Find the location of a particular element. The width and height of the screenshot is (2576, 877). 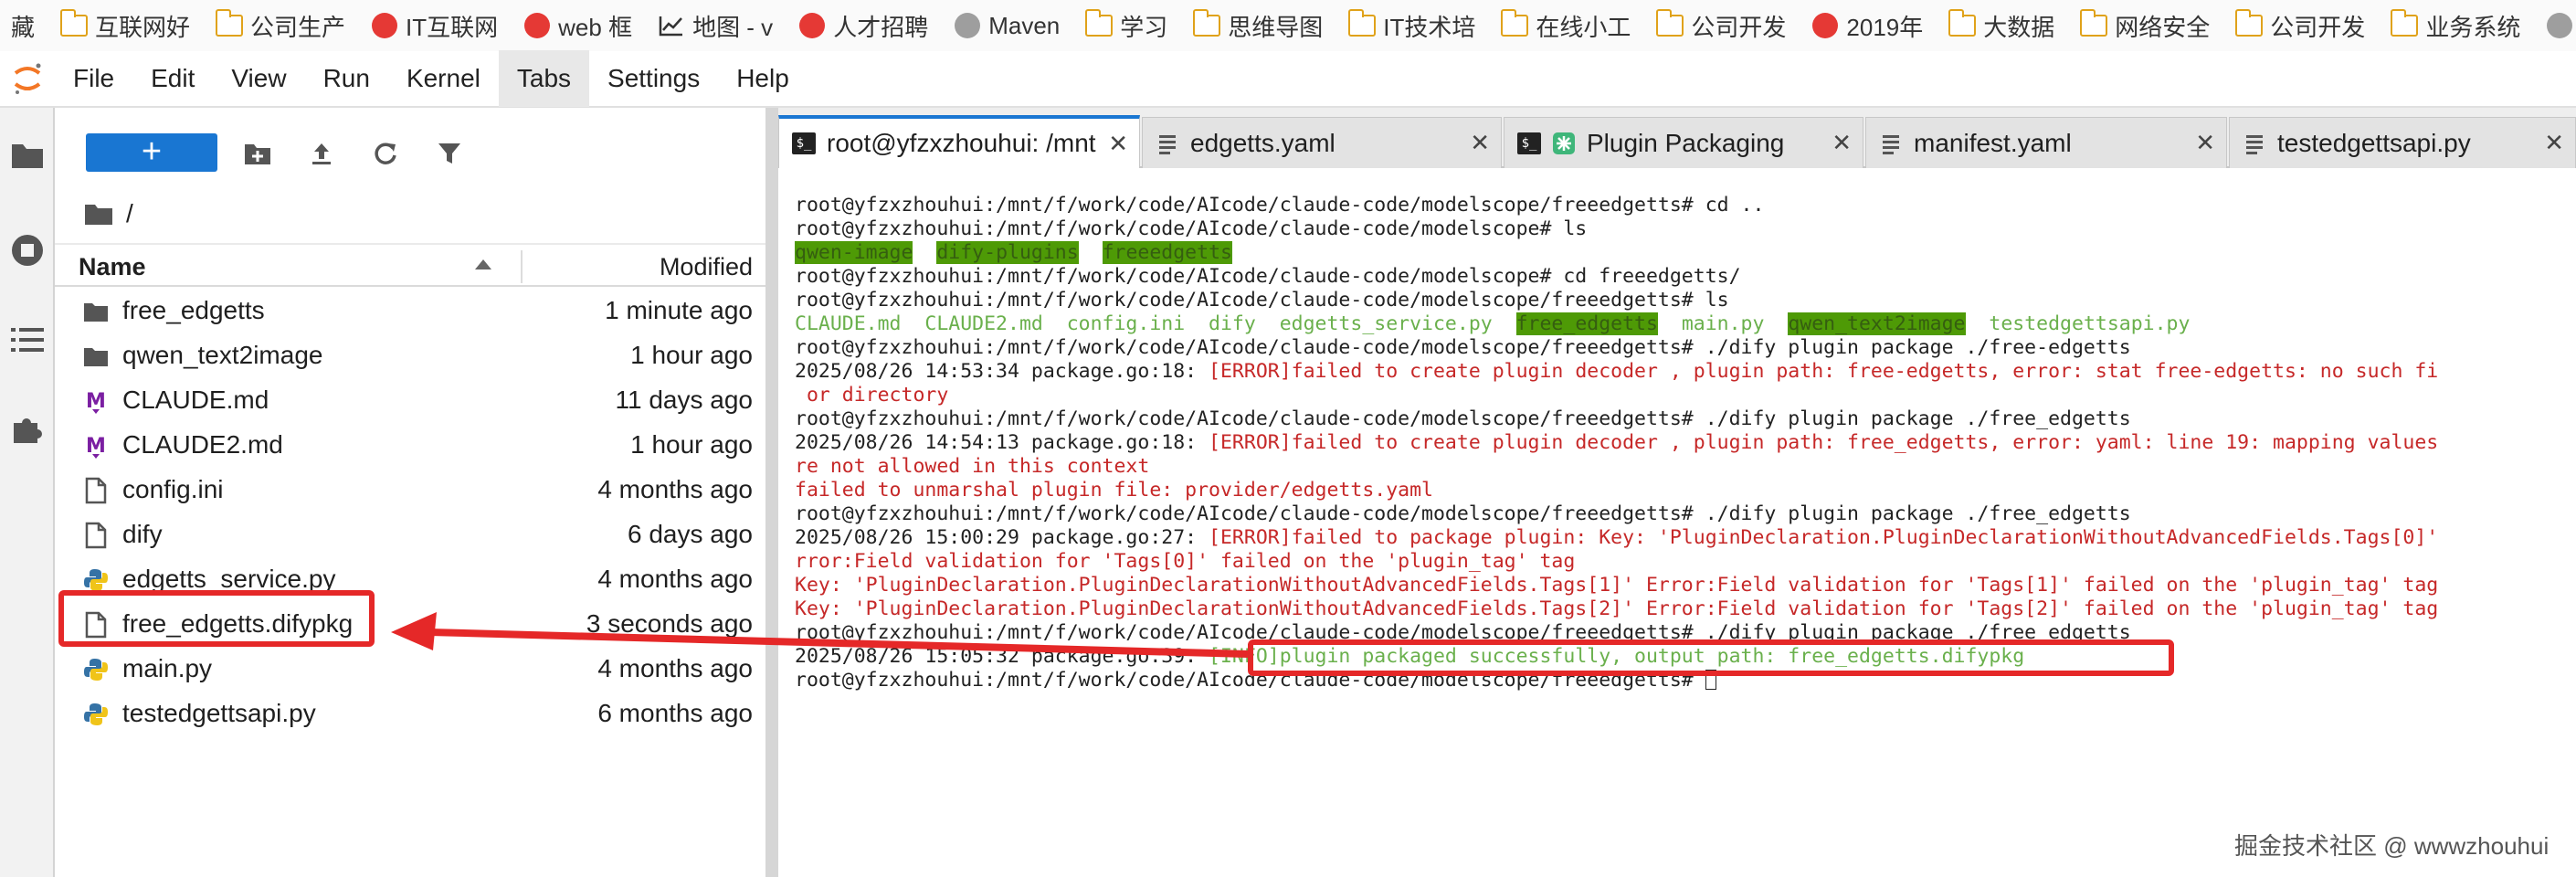

watermark: 掘金技术社区 @ wwwzhouhui is located at coordinates (2392, 846).